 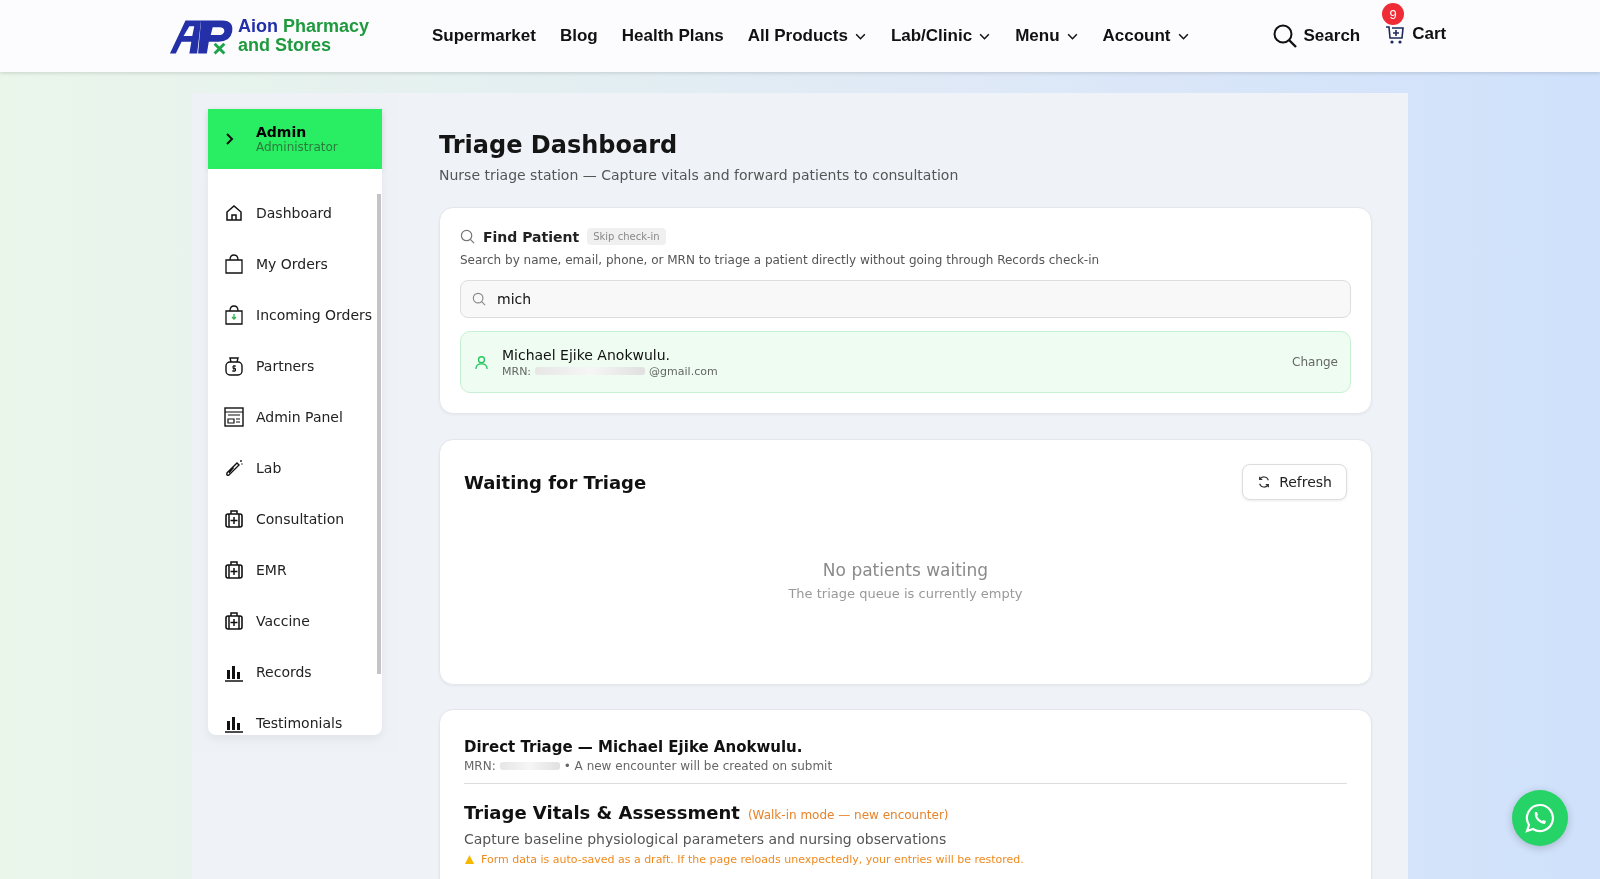 I want to click on search-link: Search, so click(x=1316, y=36).